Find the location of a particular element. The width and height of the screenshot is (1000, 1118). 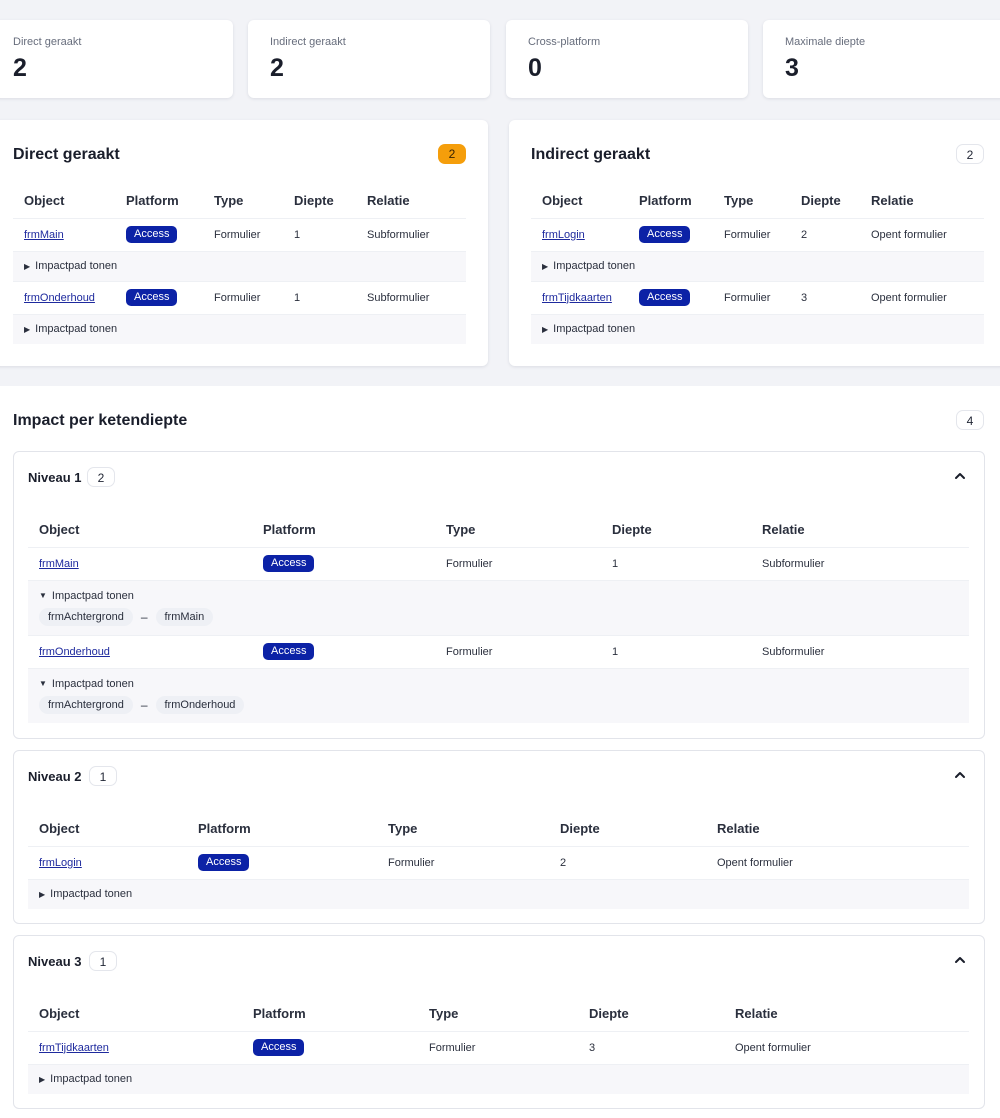

stat-card-cross-platform: Cross-platform 0 is located at coordinates (627, 59).